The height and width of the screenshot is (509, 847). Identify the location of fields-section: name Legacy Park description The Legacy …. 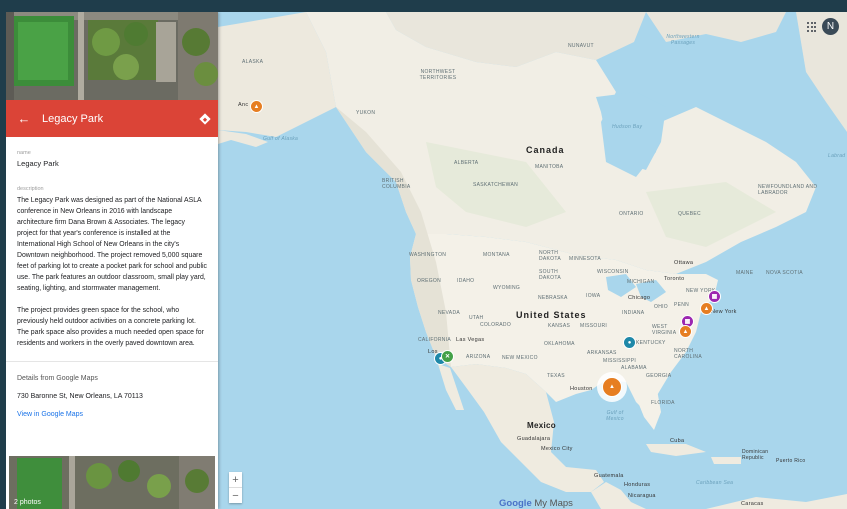
(112, 243).